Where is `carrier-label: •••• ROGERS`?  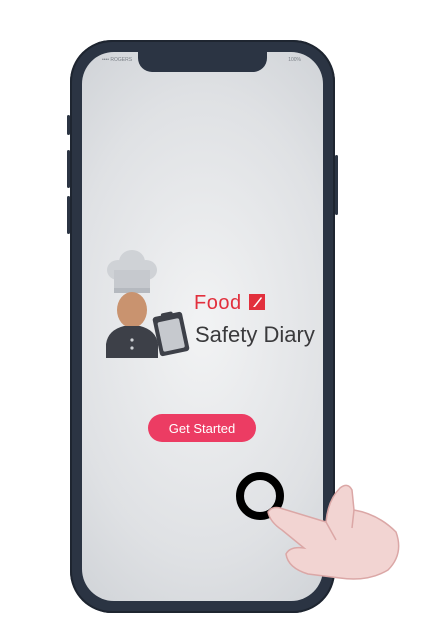
carrier-label: •••• ROGERS is located at coordinates (117, 60).